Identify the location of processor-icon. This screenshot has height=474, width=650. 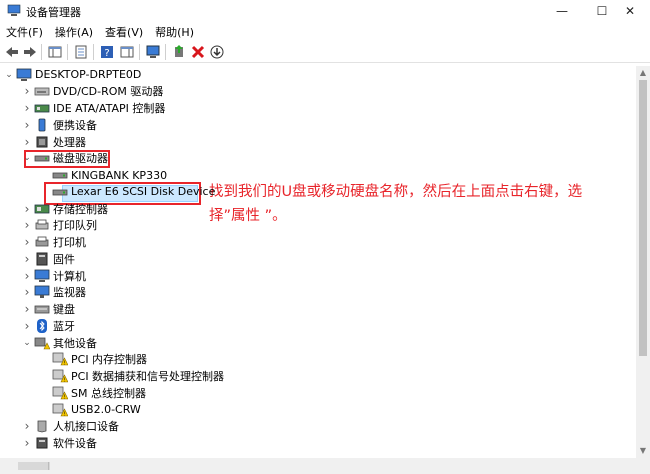
(42, 142).